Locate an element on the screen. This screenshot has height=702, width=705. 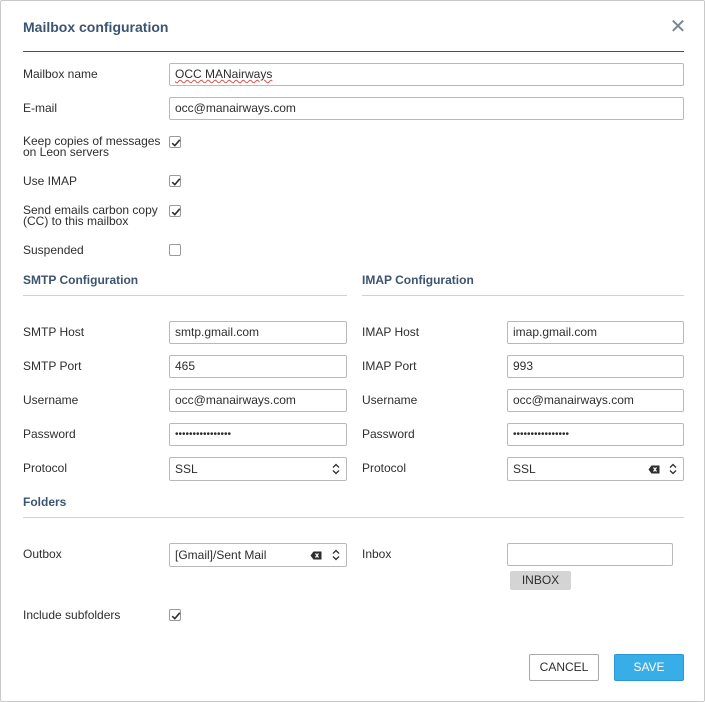
smtp-username-label: Username is located at coordinates (51, 400).